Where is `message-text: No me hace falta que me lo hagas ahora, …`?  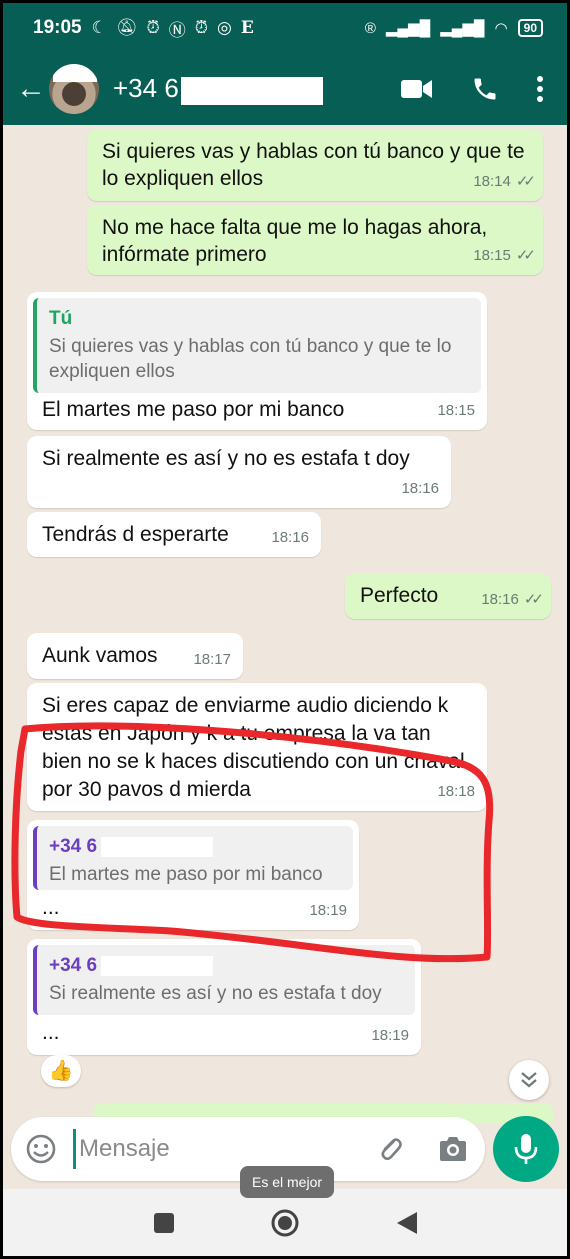 message-text: No me hace falta que me lo hagas ahora, … is located at coordinates (295, 241).